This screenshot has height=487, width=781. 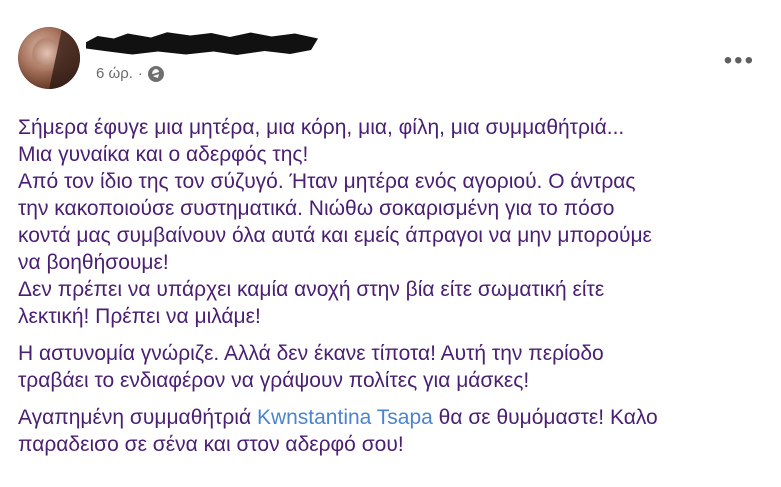 What do you see at coordinates (345, 417) in the screenshot?
I see `user-mention-link: Kwnstantina Tsapa` at bounding box center [345, 417].